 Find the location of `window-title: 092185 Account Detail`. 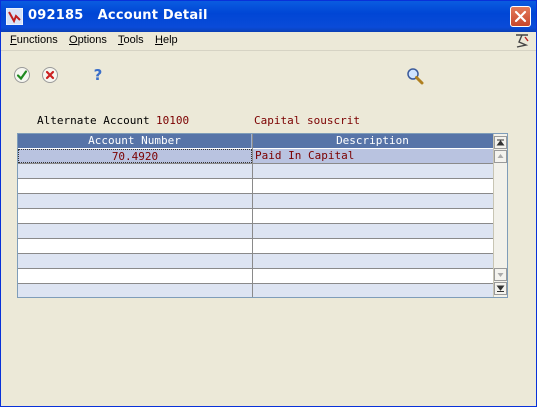

window-title: 092185 Account Detail is located at coordinates (118, 15).